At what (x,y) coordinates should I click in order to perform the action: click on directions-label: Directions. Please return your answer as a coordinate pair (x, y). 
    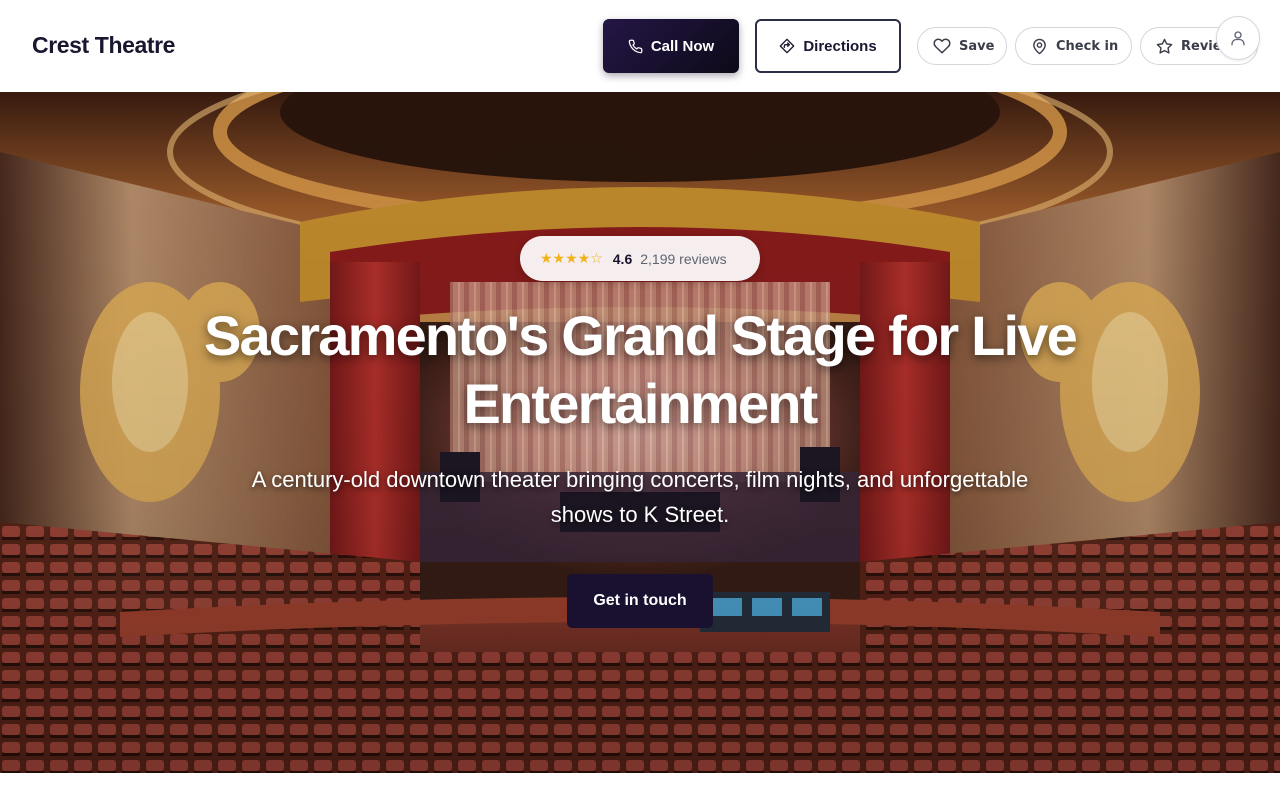
    Looking at the image, I should click on (840, 46).